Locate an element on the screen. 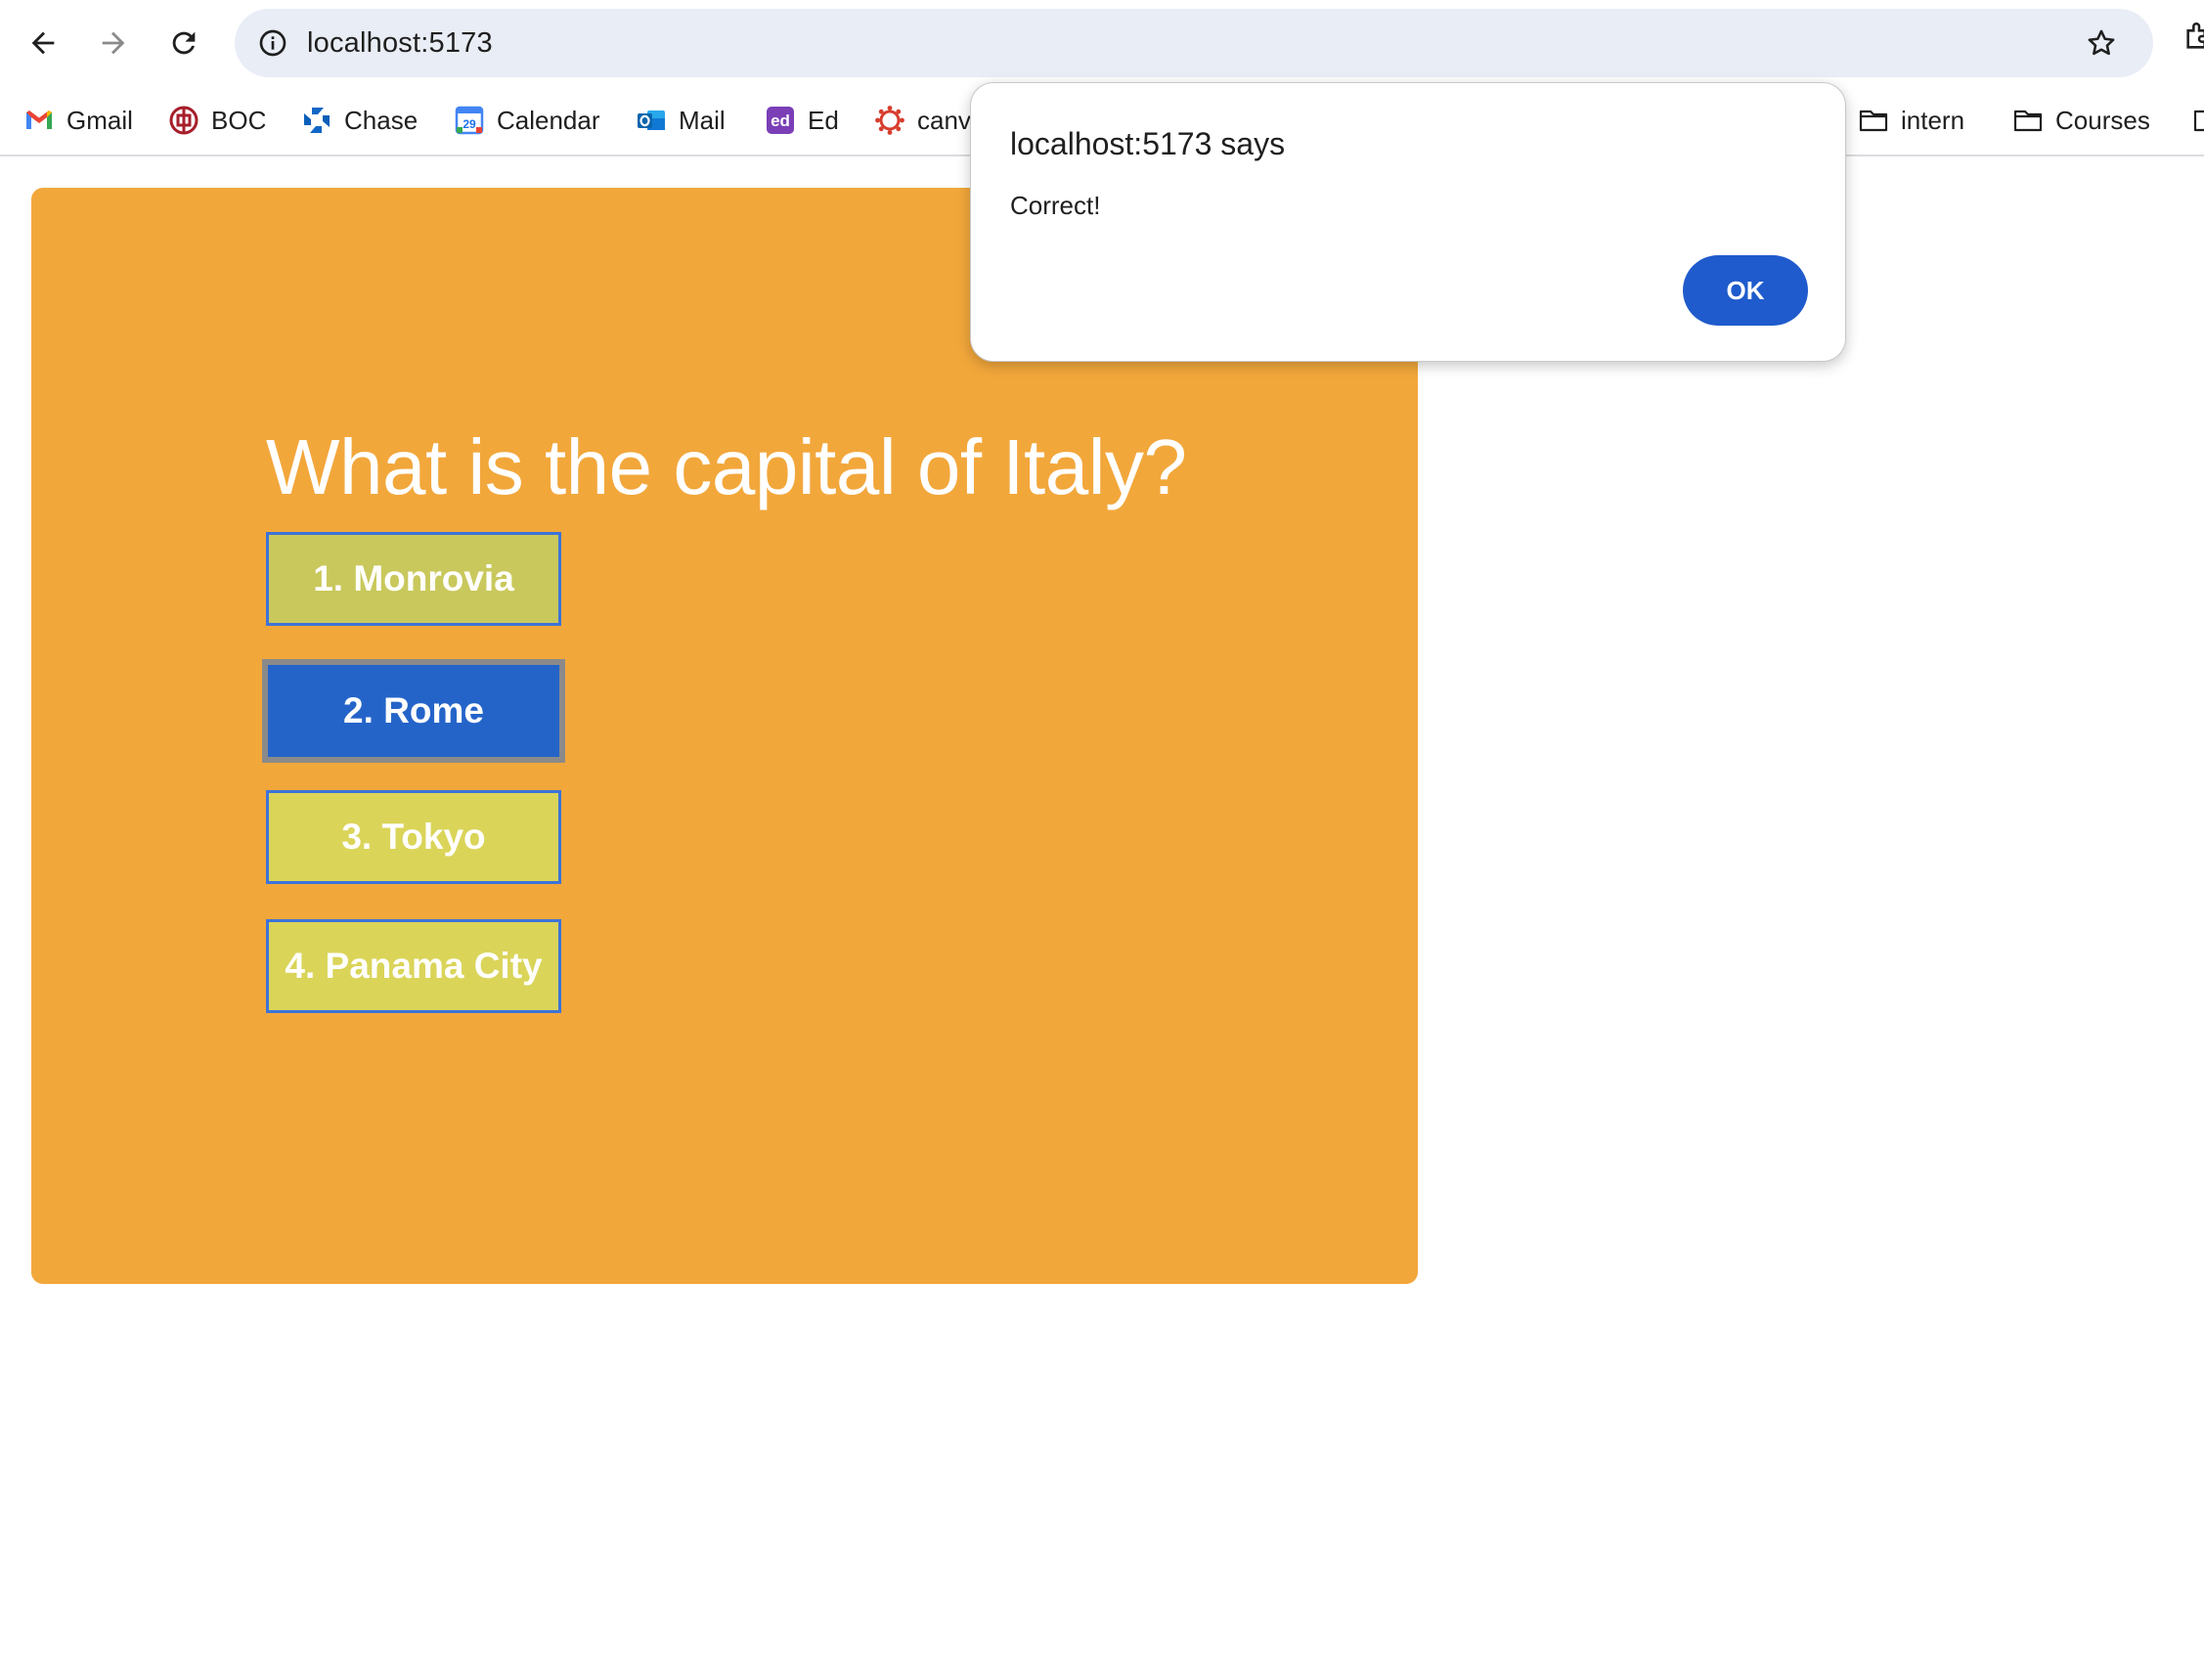 This screenshot has height=1680, width=2204. ok-button: OK is located at coordinates (1746, 290).